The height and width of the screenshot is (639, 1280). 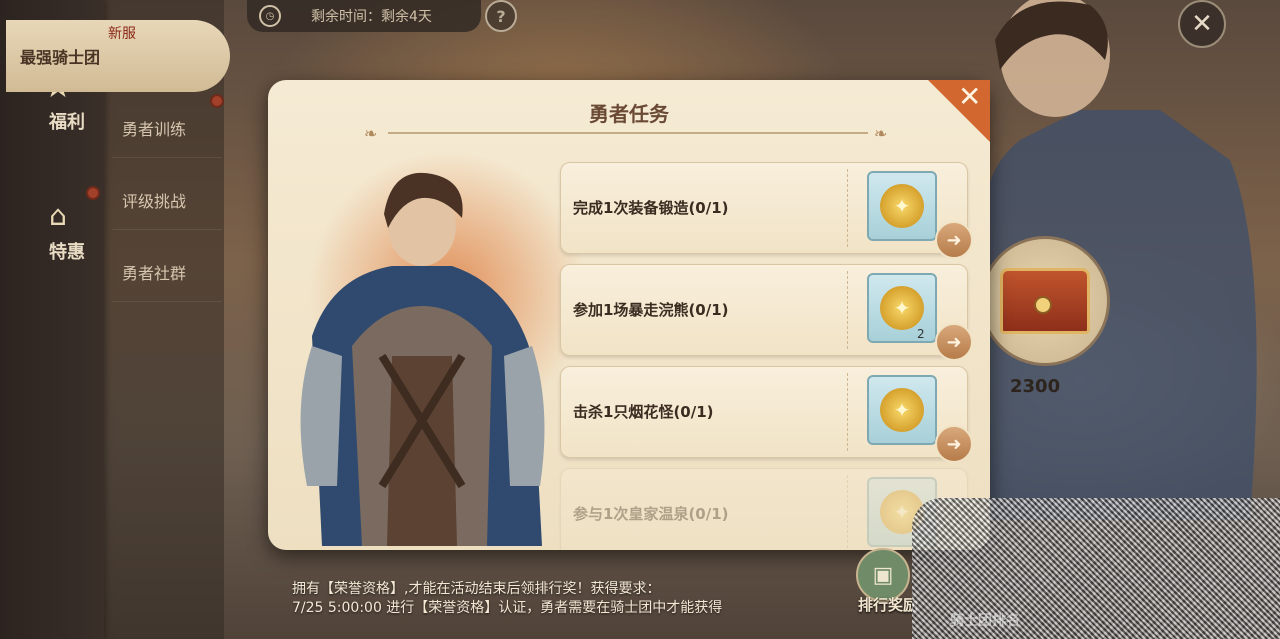 What do you see at coordinates (270, 16) in the screenshot?
I see `clock-icon: ◷` at bounding box center [270, 16].